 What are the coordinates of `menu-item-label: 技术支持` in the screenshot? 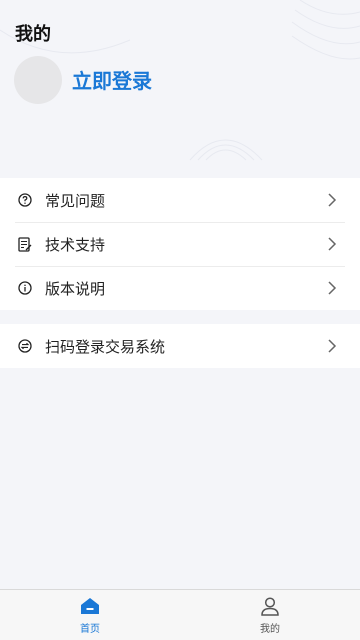 It's located at (75, 244).